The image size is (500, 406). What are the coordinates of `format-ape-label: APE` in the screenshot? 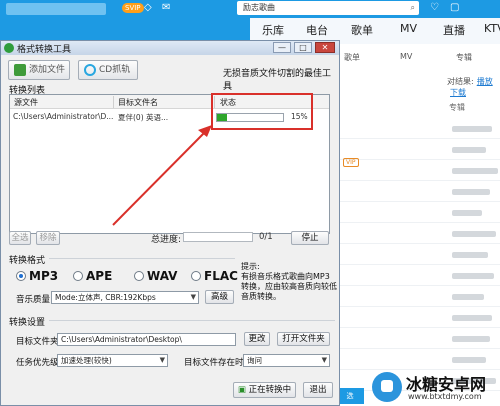 It's located at (99, 276).